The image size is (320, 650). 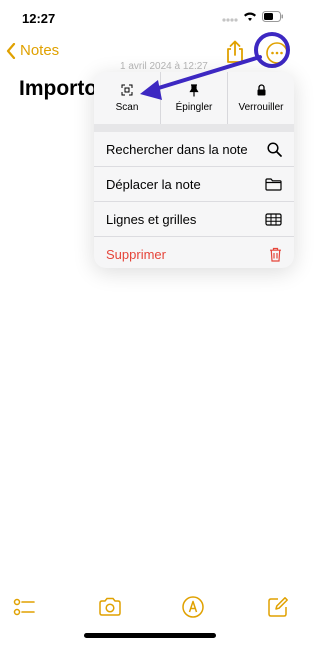 What do you see at coordinates (194, 89) in the screenshot?
I see `pin-icon` at bounding box center [194, 89].